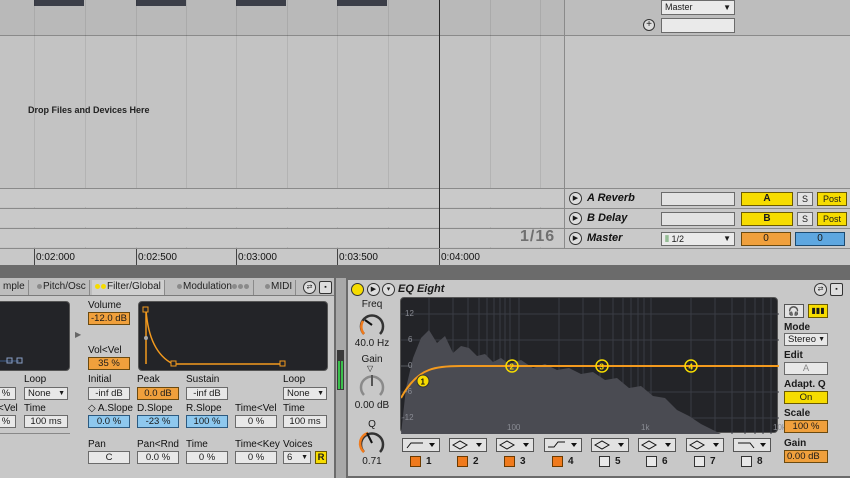 This screenshot has height=478, width=850. What do you see at coordinates (109, 393) in the screenshot?
I see `initial-value: -inf dB` at bounding box center [109, 393].